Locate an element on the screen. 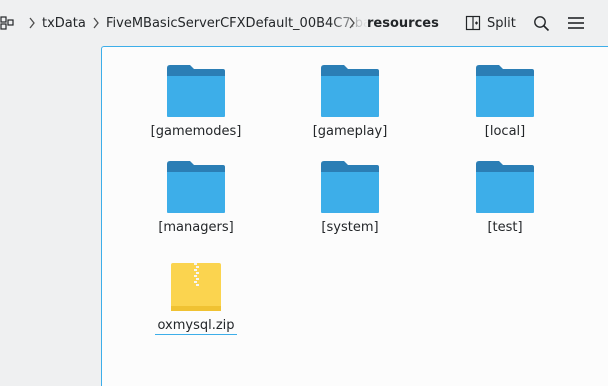 The image size is (608, 386). folder-item: [local] is located at coordinates (505, 107).